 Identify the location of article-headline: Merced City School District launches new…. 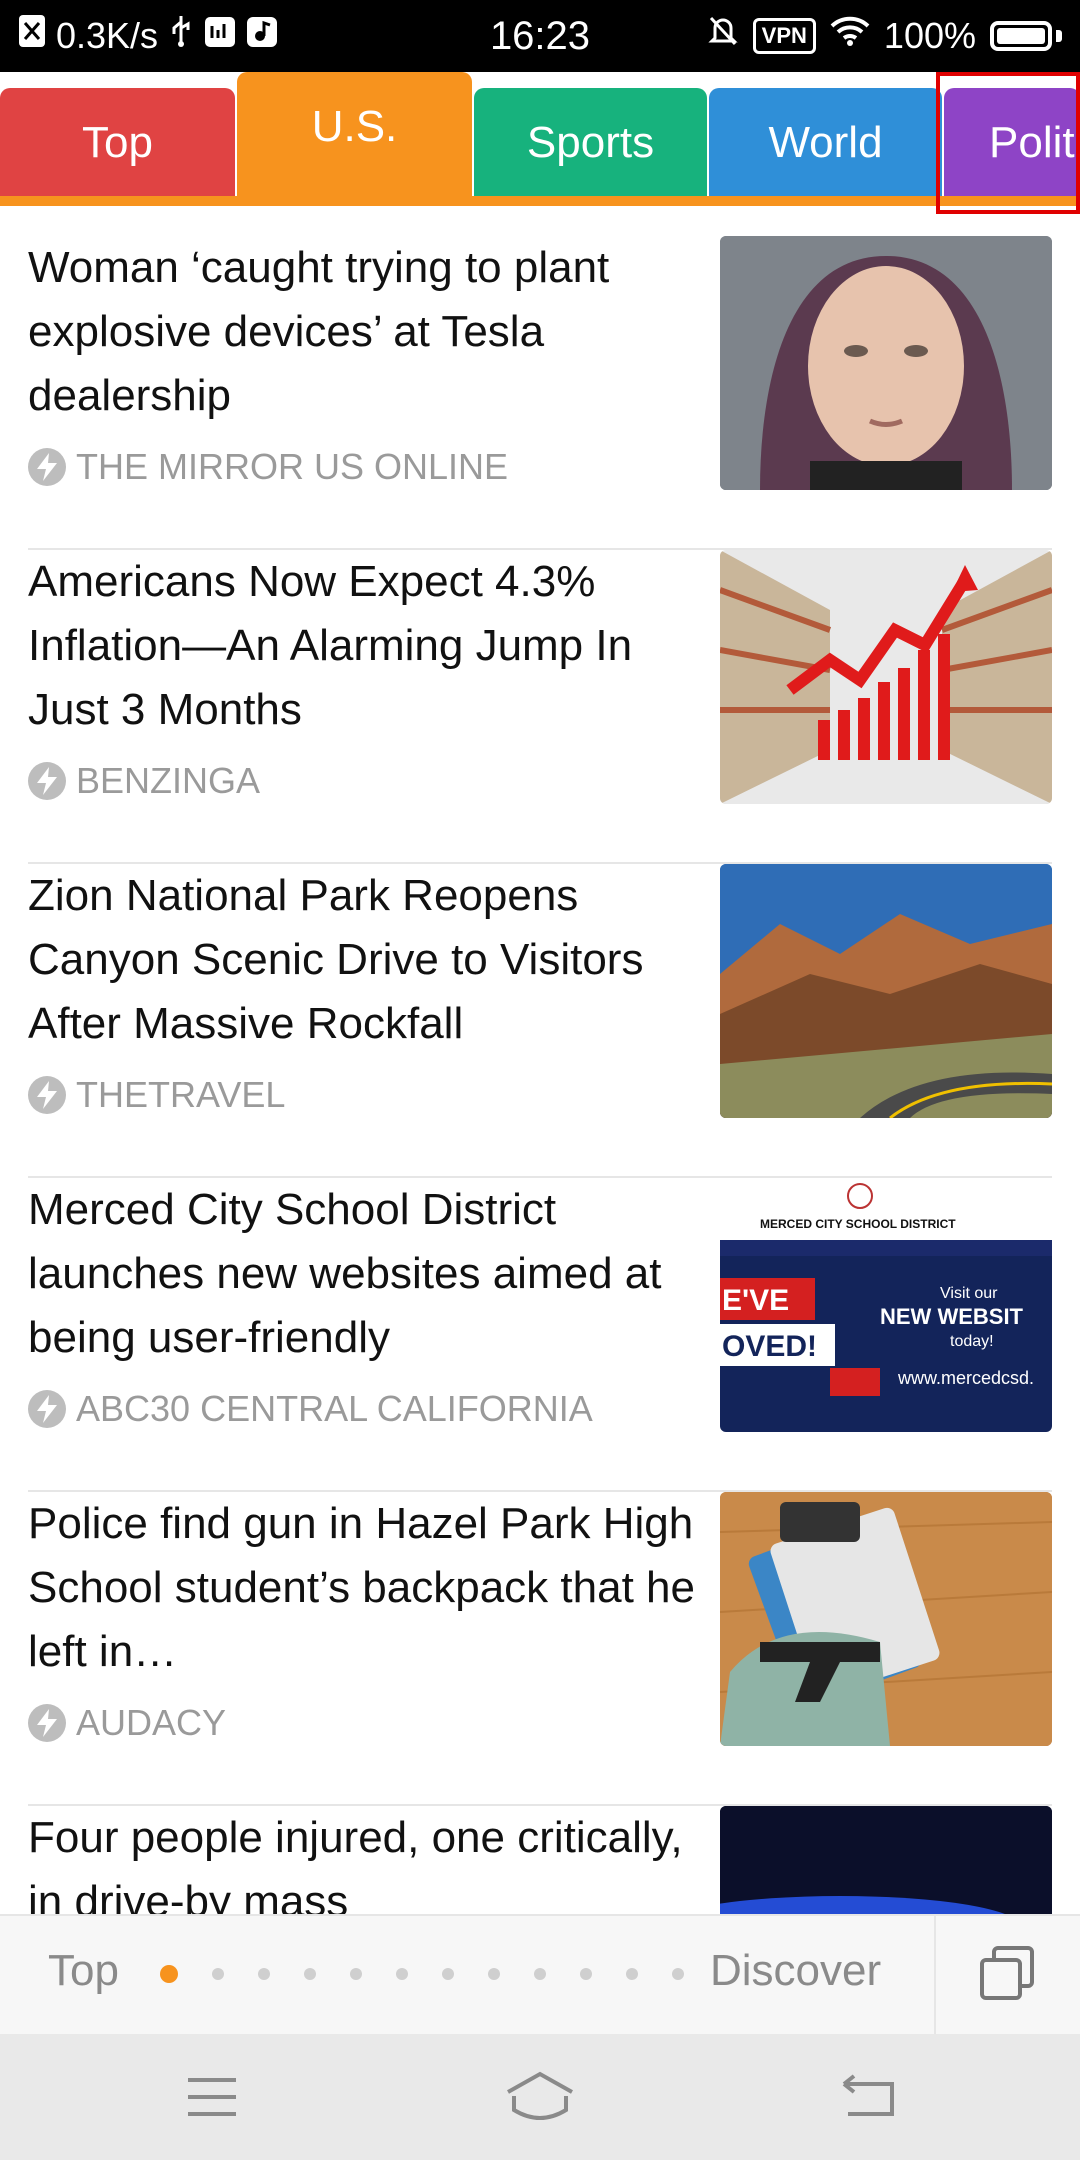
(345, 1273).